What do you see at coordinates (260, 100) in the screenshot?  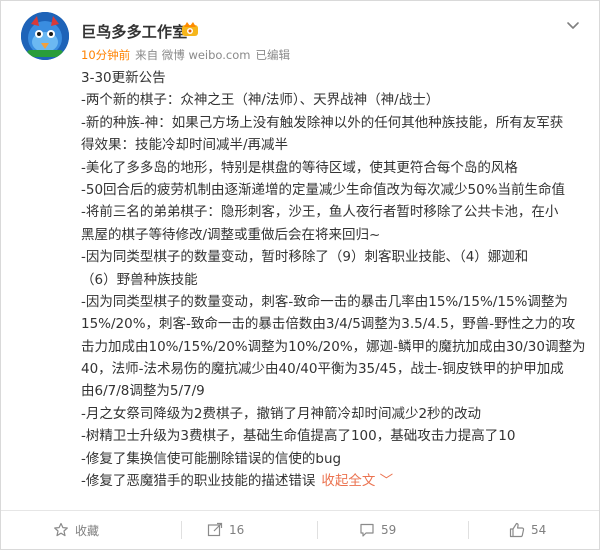 I see `post-line: -两个新的棋子：众神之王（神/法师）、天界战神（神/战士）` at bounding box center [260, 100].